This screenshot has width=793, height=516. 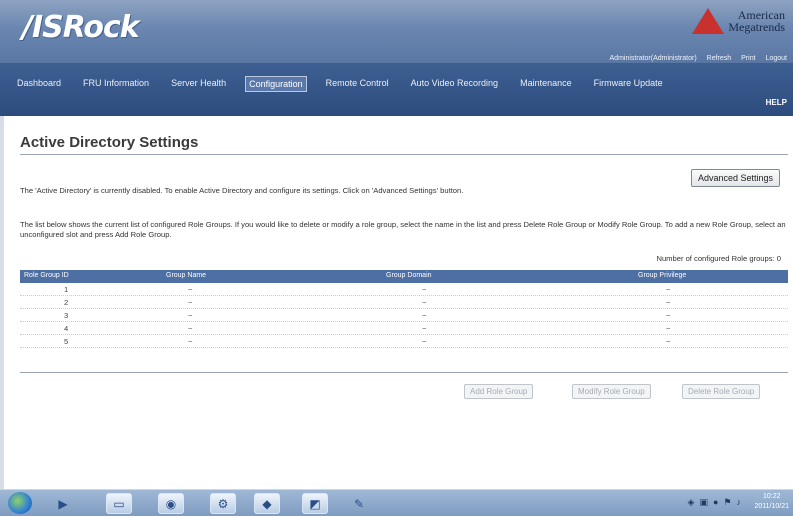 I want to click on tray-display-icon: ▣, so click(x=703, y=502).